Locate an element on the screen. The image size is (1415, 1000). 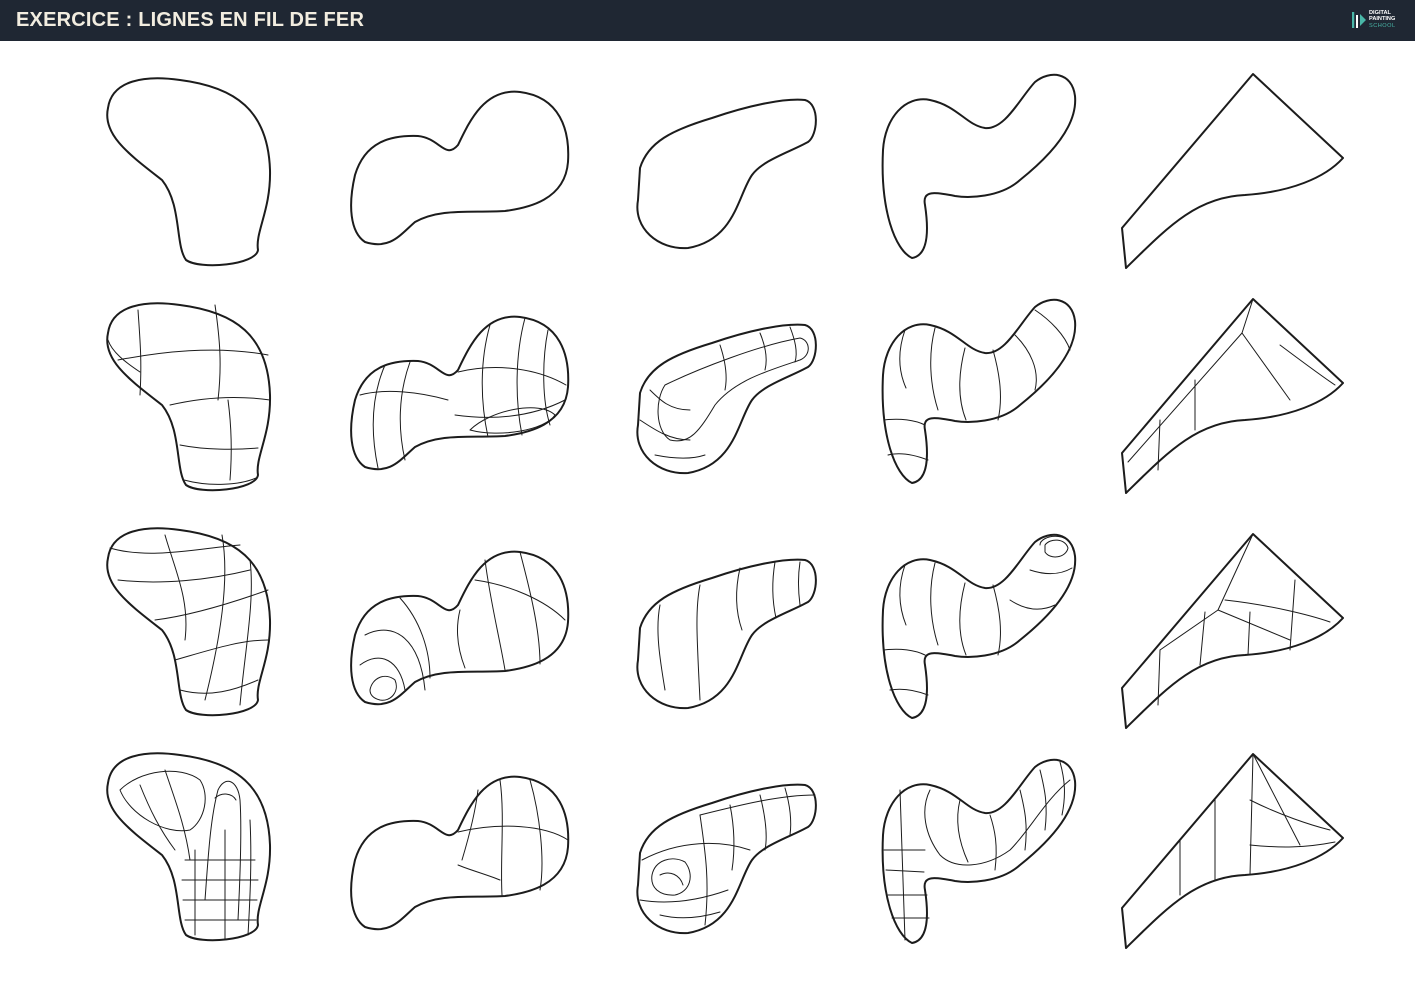
logo-wordmark: DIGITAL PAINTING SCHOOL is located at coordinates (1389, 19).